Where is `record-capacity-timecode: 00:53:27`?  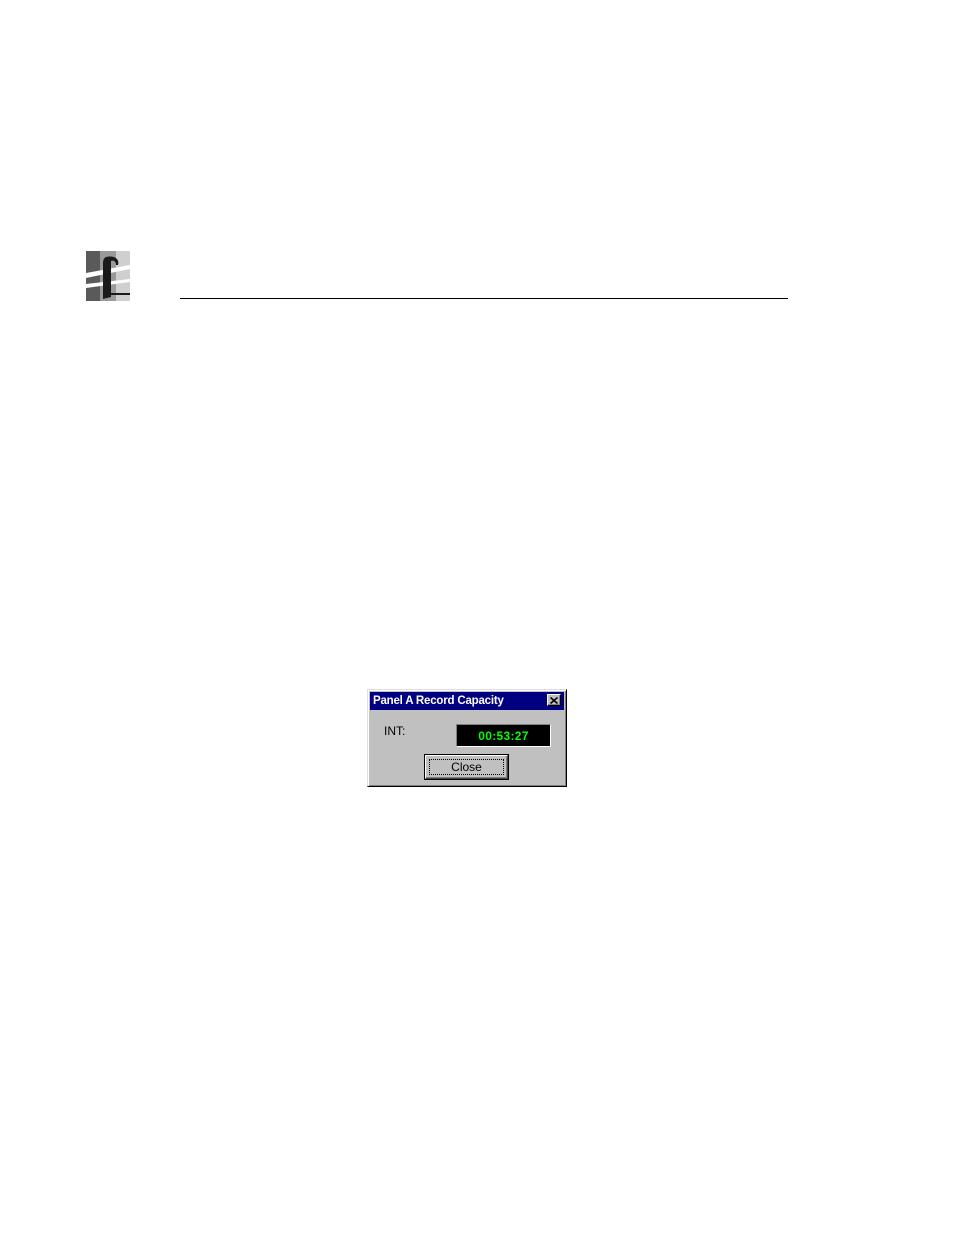
record-capacity-timecode: 00:53:27 is located at coordinates (503, 735).